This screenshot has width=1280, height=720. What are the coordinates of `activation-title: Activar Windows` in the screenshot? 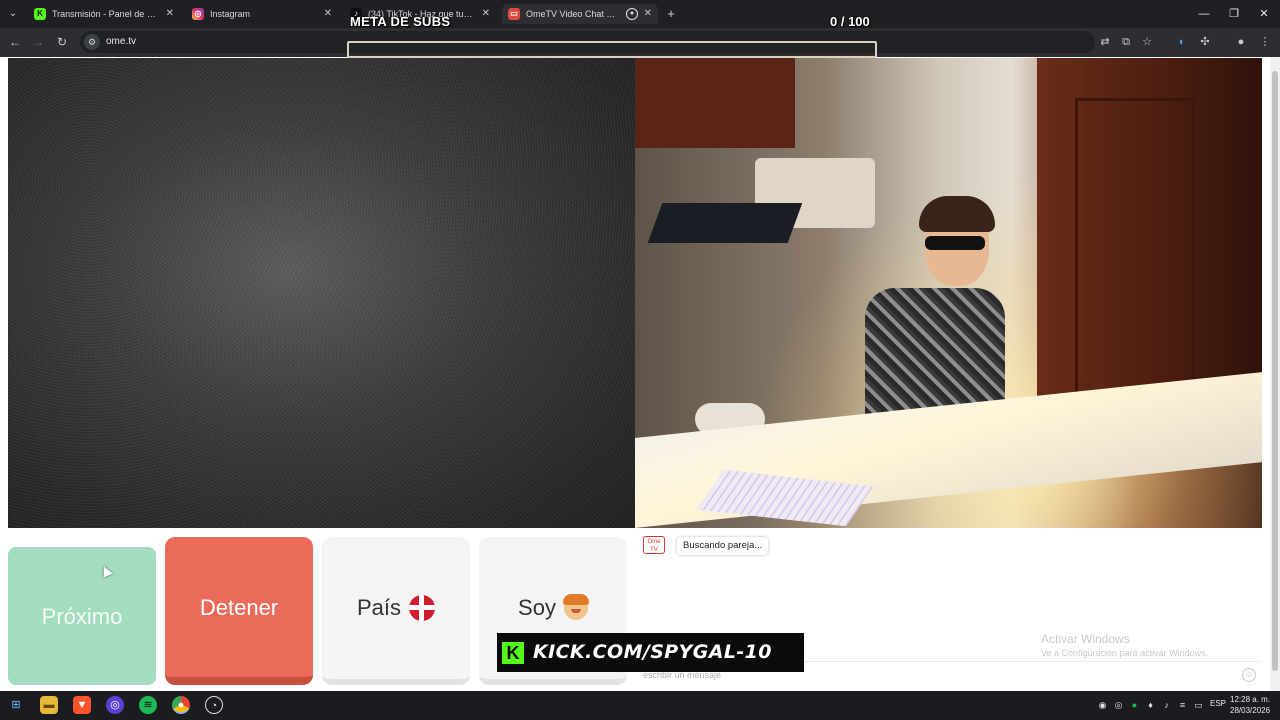 It's located at (1085, 639).